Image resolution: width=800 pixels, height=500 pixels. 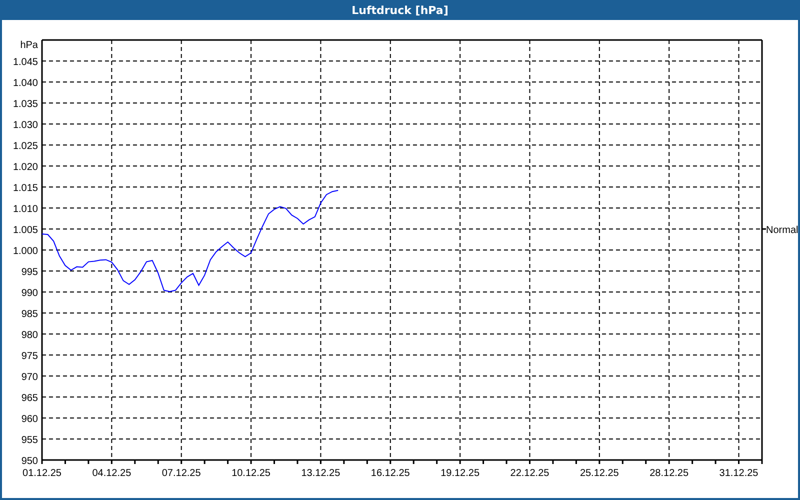 What do you see at coordinates (25, 188) in the screenshot?
I see `y-tick-label: 1.015` at bounding box center [25, 188].